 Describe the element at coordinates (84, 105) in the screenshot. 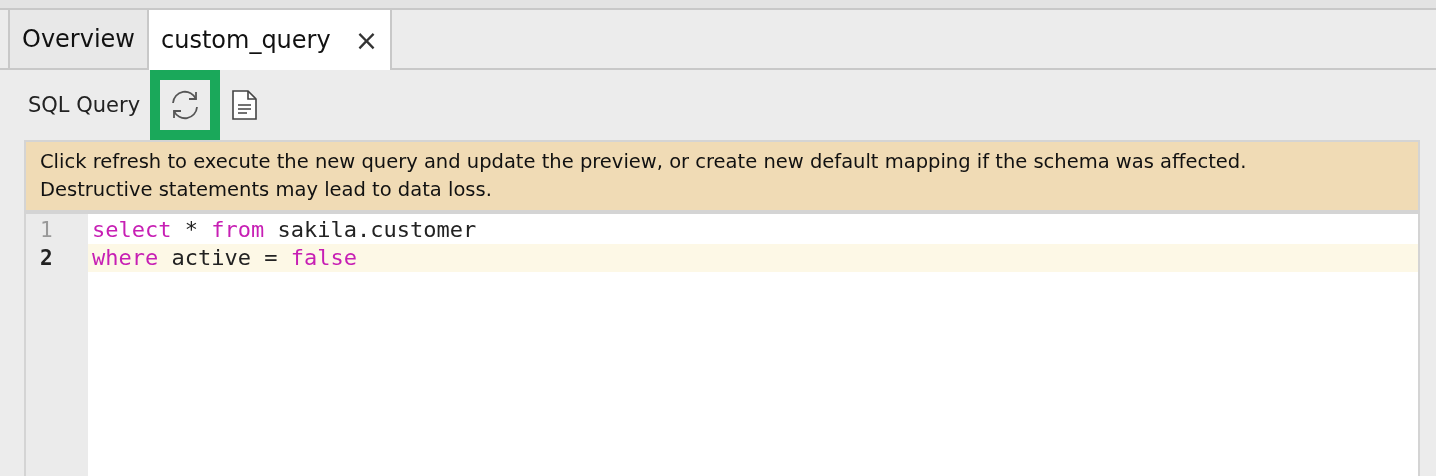

I see `section-label: SQL Query` at that location.